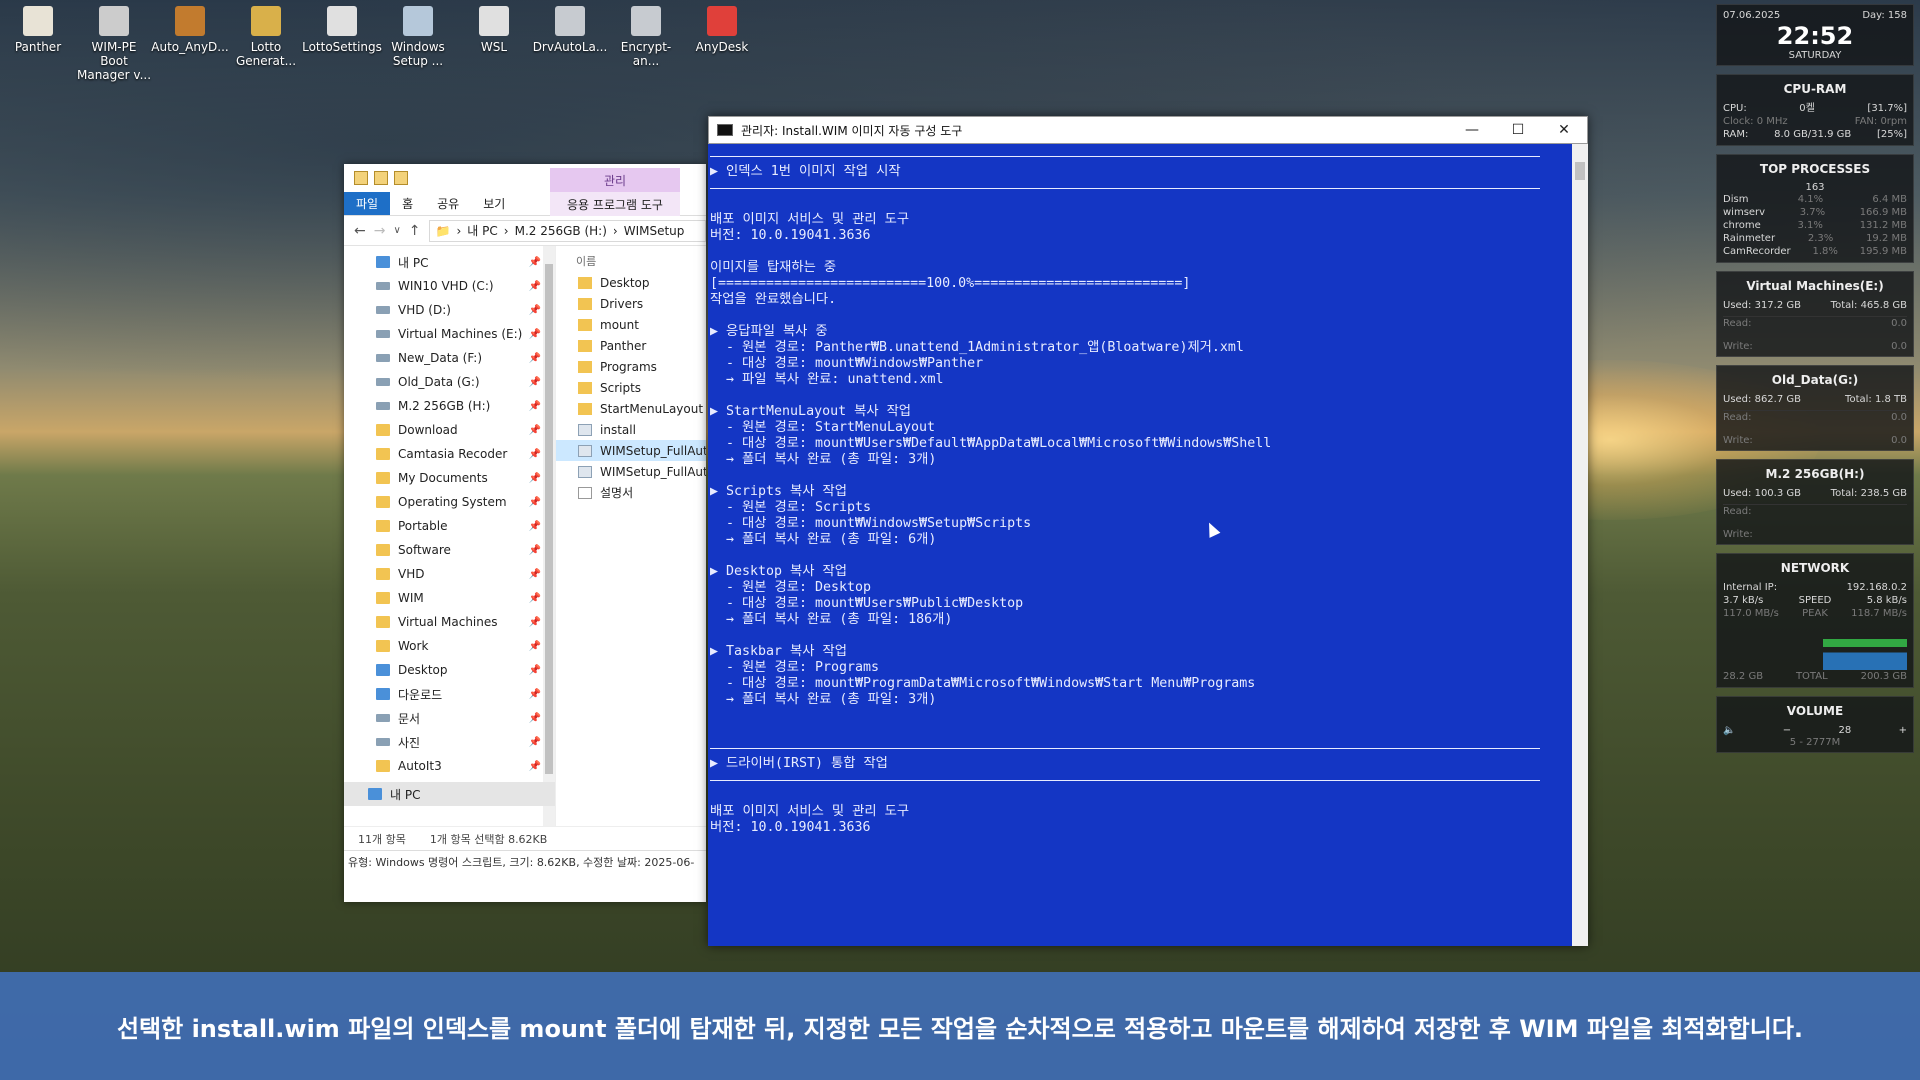 This screenshot has height=1080, width=1920. What do you see at coordinates (1815, 334) in the screenshot?
I see `disk-graph: Read: 0.0 Write: 0.0` at bounding box center [1815, 334].